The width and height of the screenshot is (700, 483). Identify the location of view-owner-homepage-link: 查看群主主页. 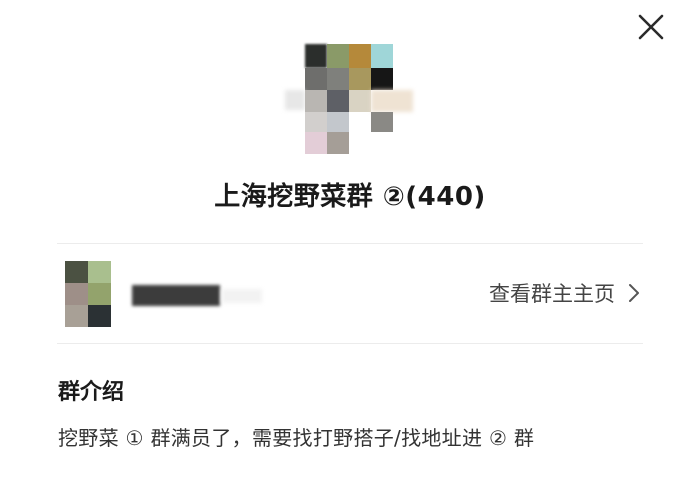
(565, 293).